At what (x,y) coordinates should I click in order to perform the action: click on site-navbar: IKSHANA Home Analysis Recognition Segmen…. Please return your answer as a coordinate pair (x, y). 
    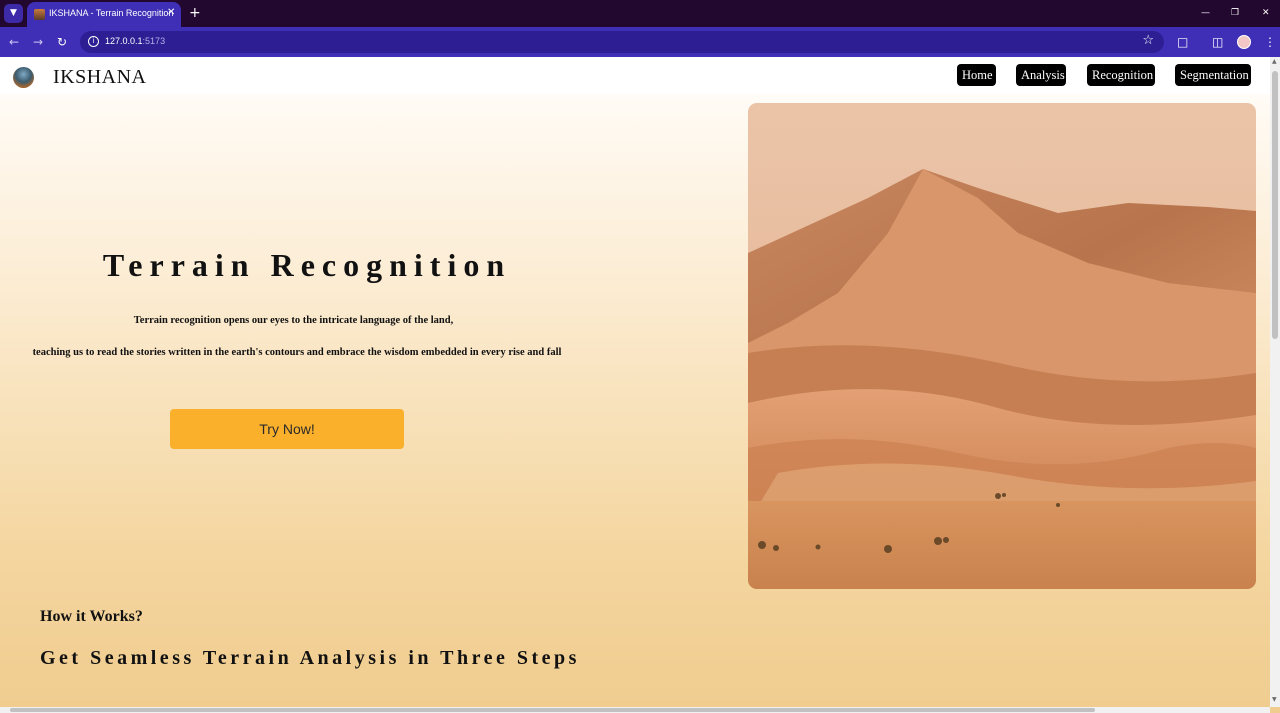
    Looking at the image, I should click on (635, 75).